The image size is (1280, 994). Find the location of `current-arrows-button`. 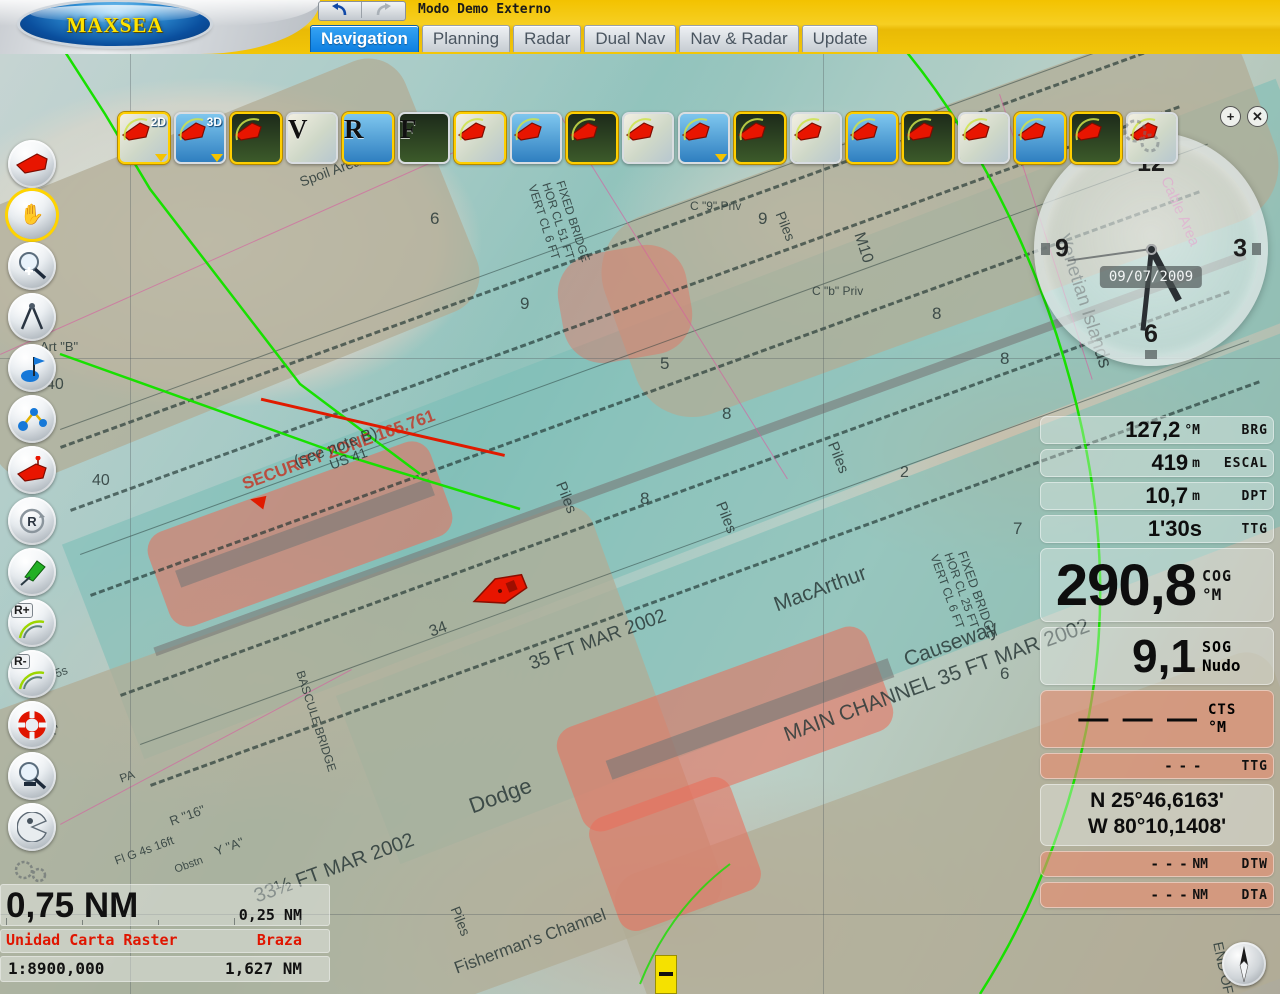

current-arrows-button is located at coordinates (816, 138).